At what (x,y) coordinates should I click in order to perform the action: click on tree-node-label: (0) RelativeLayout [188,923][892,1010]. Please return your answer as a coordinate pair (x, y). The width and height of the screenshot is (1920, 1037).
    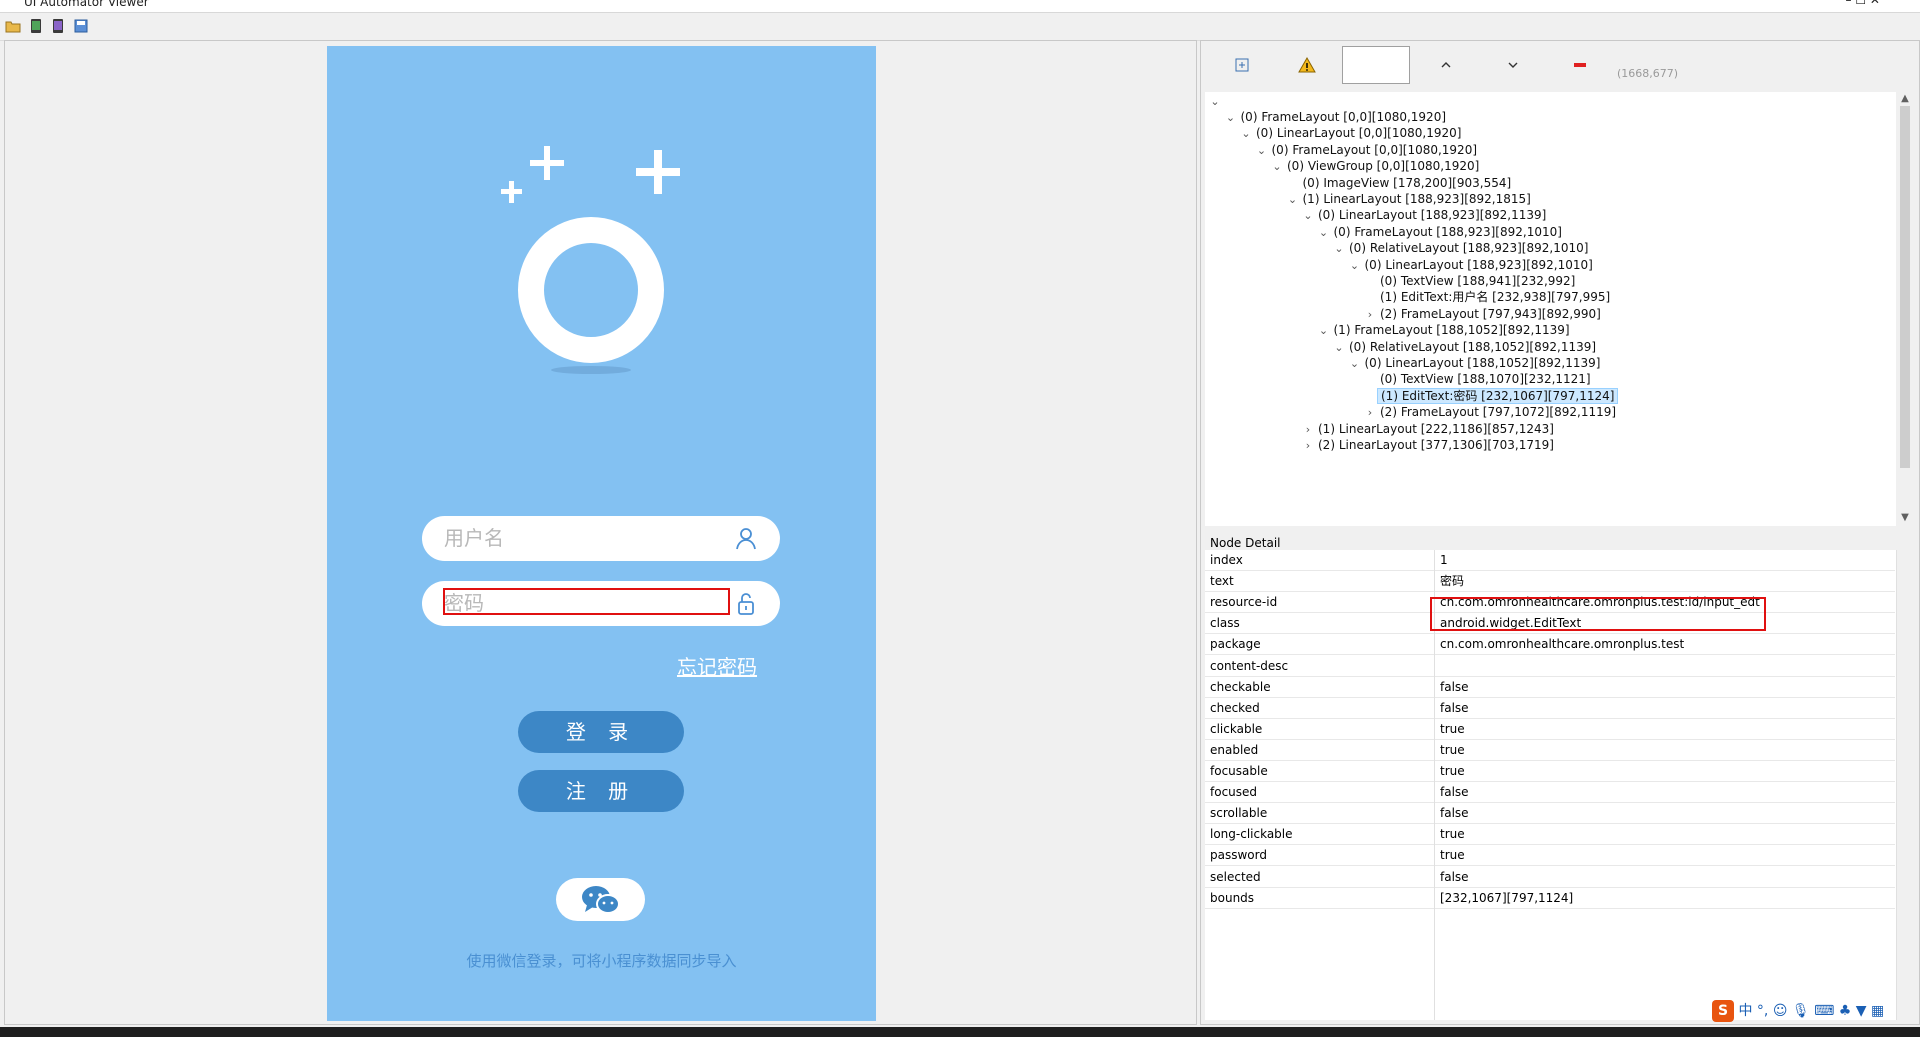
    Looking at the image, I should click on (1468, 248).